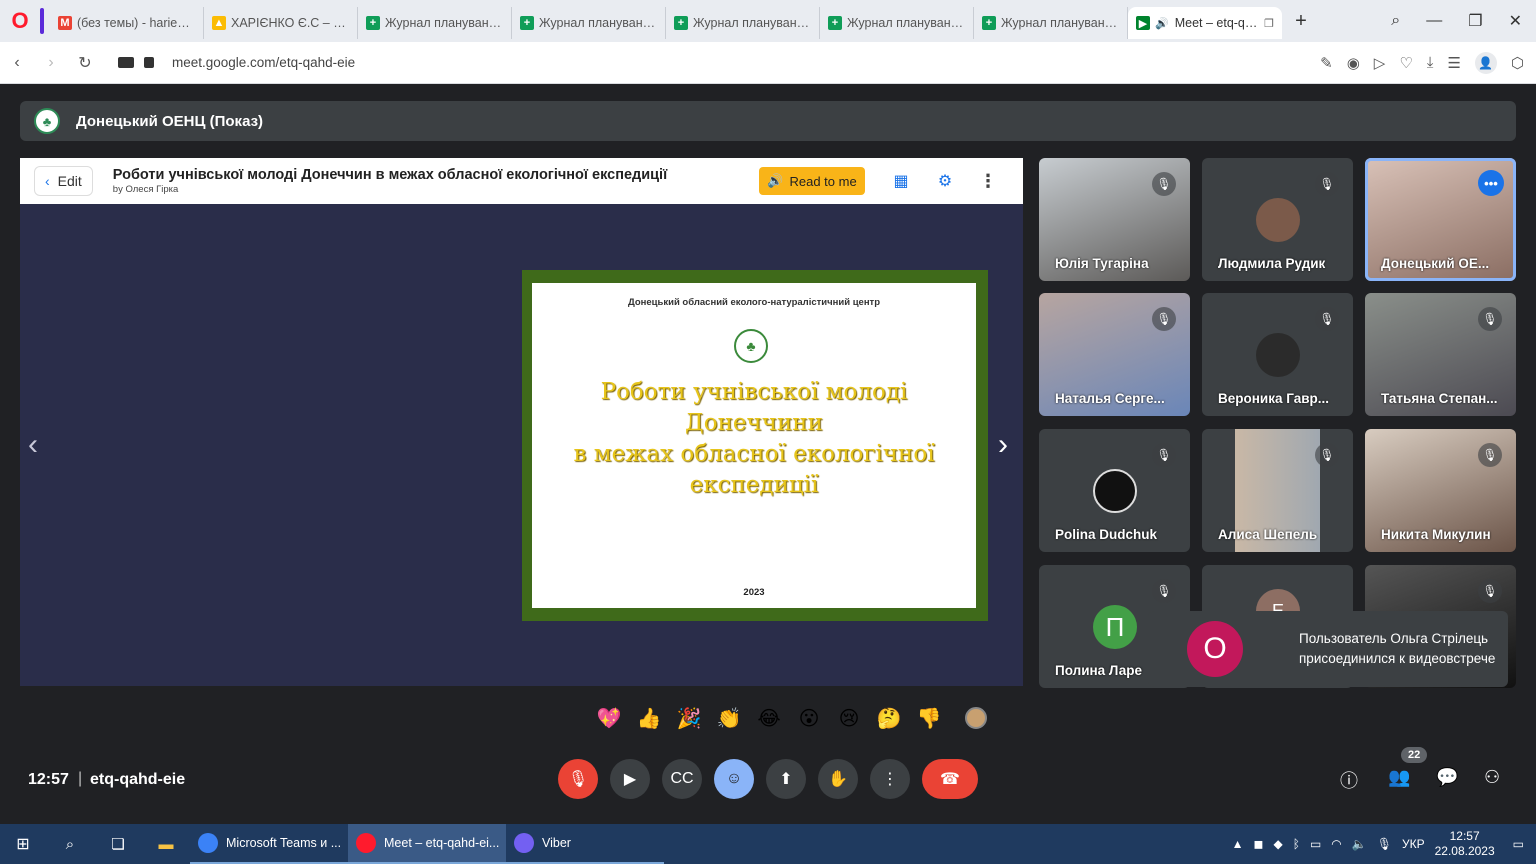  What do you see at coordinates (809, 718) in the screenshot?
I see `reaction-surprised-icon: 😮` at bounding box center [809, 718].